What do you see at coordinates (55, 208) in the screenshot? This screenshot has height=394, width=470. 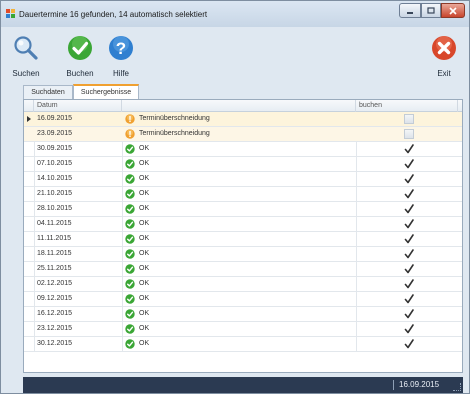 I see `row-date: 28.10.2015` at bounding box center [55, 208].